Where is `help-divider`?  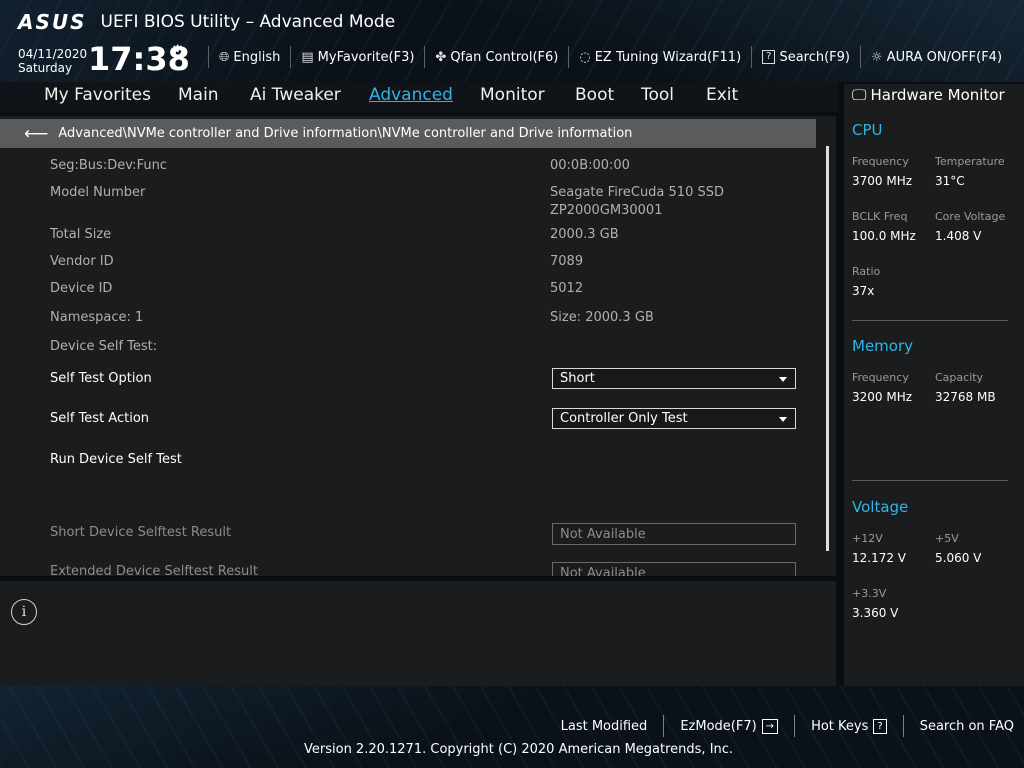
help-divider is located at coordinates (418, 578).